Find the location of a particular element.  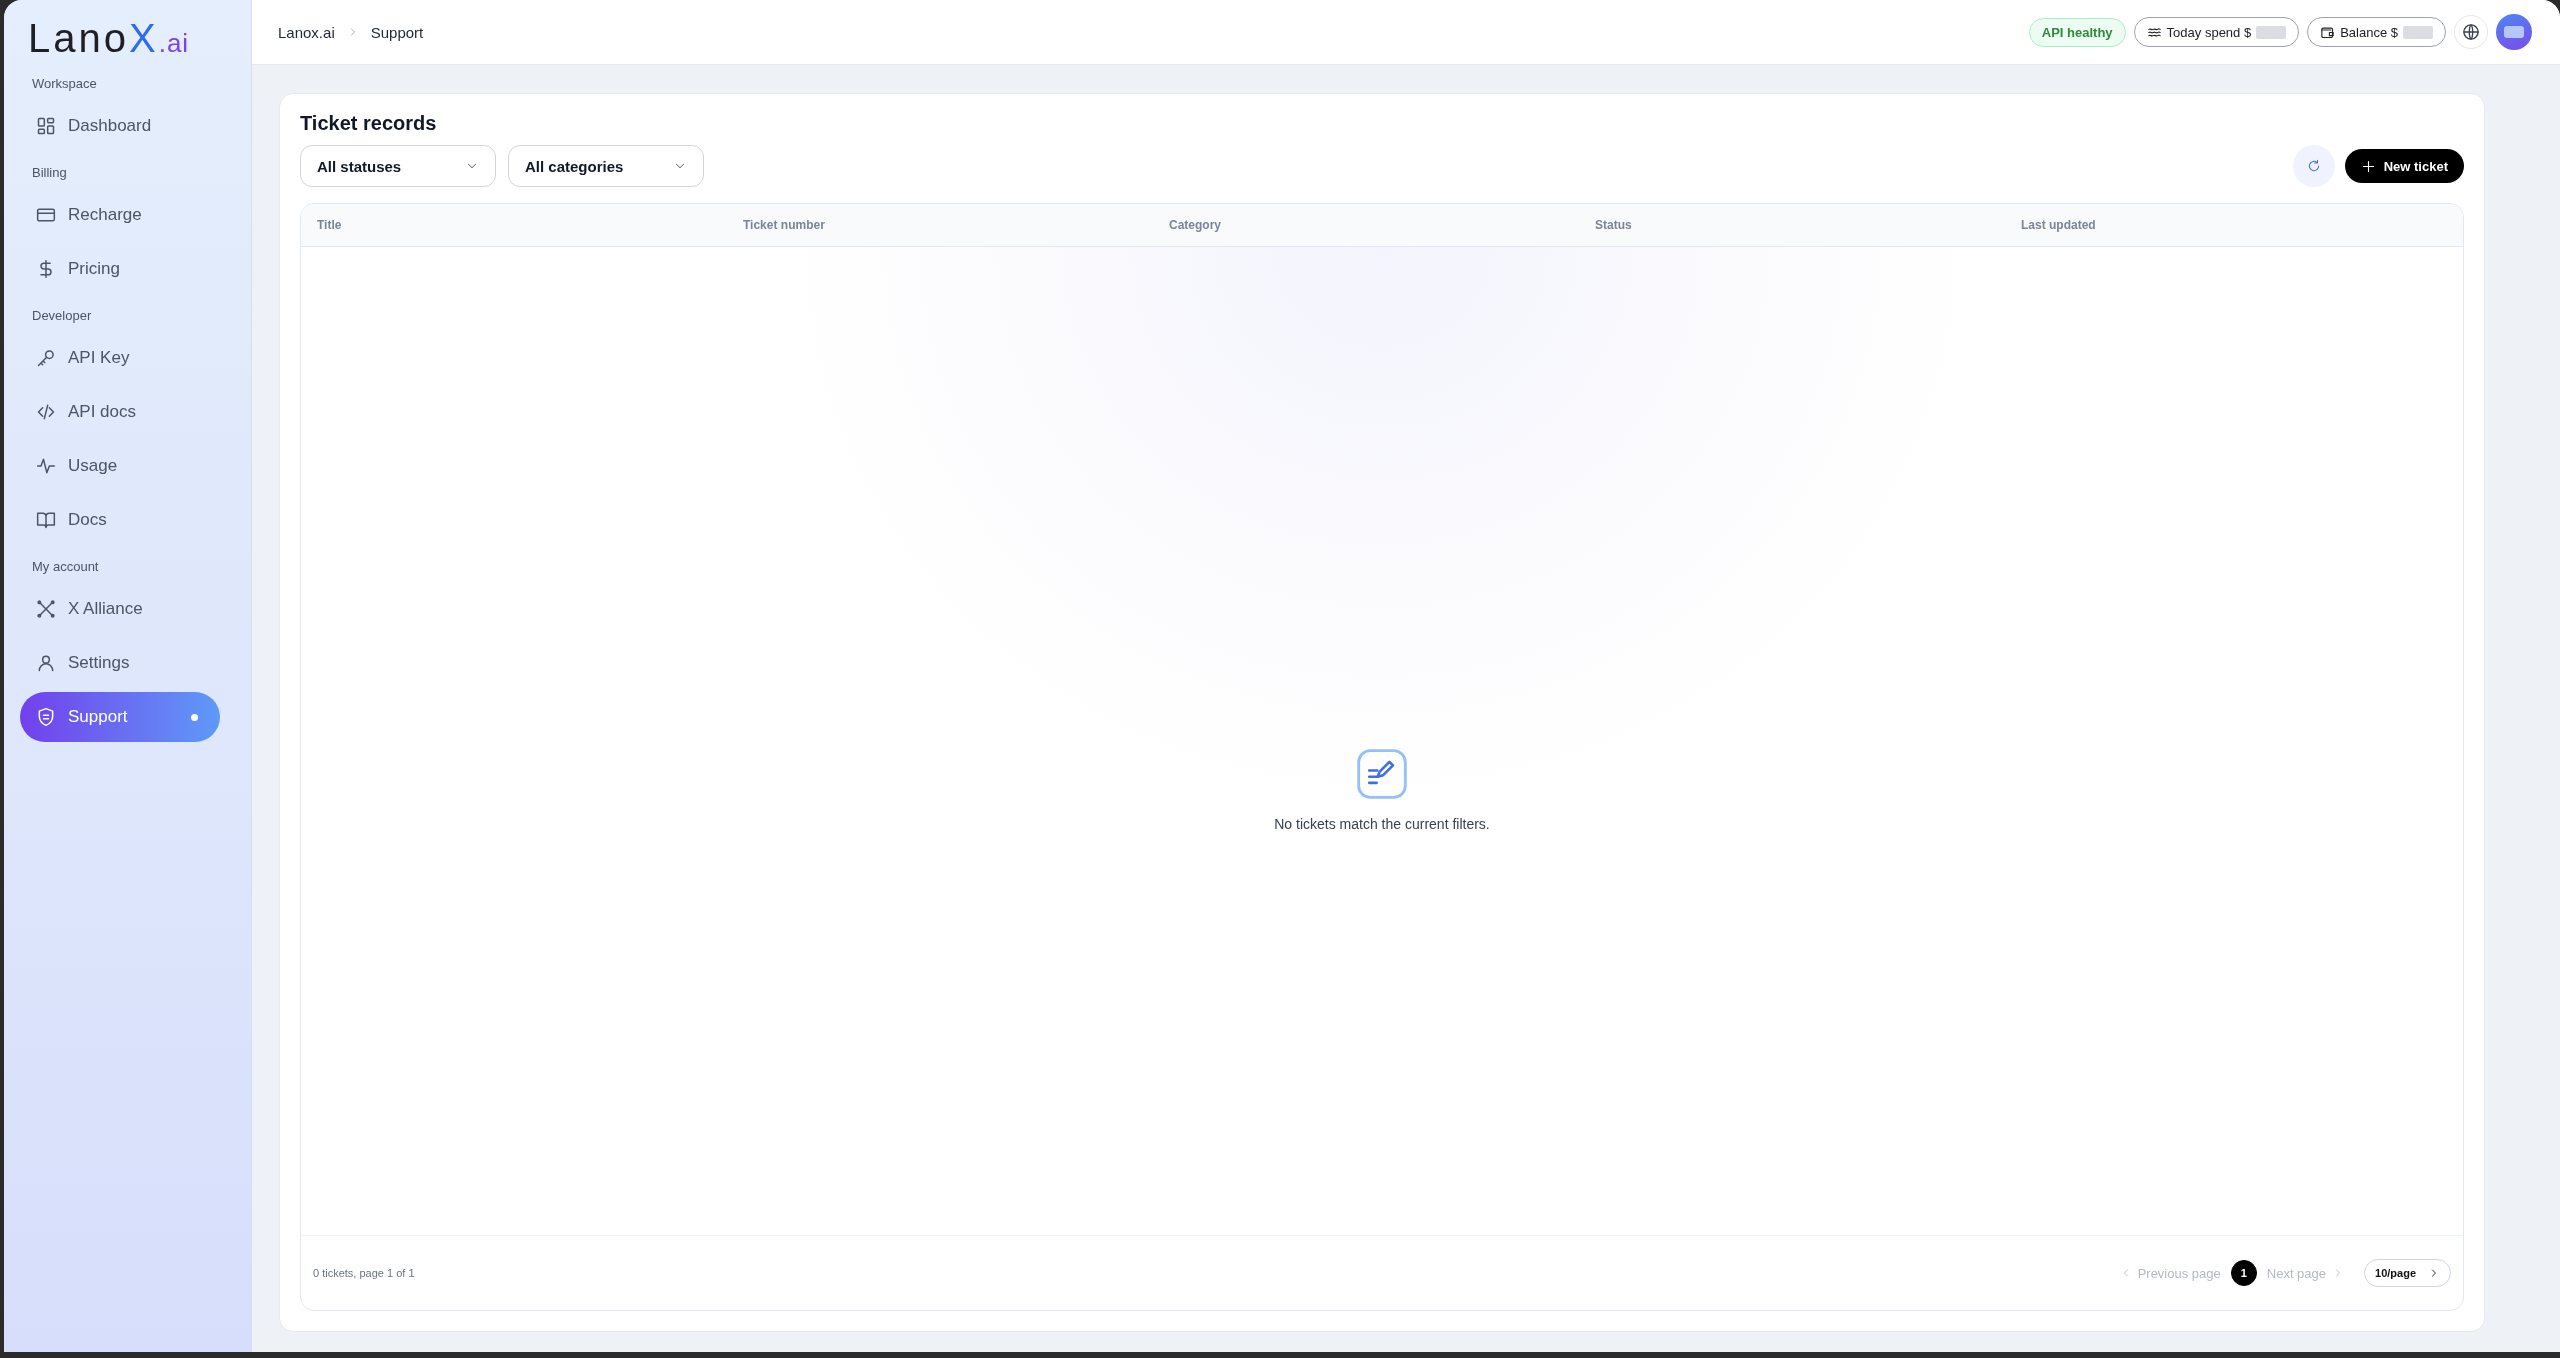

empty-message: No tickets match the current filters. is located at coordinates (1382, 823).